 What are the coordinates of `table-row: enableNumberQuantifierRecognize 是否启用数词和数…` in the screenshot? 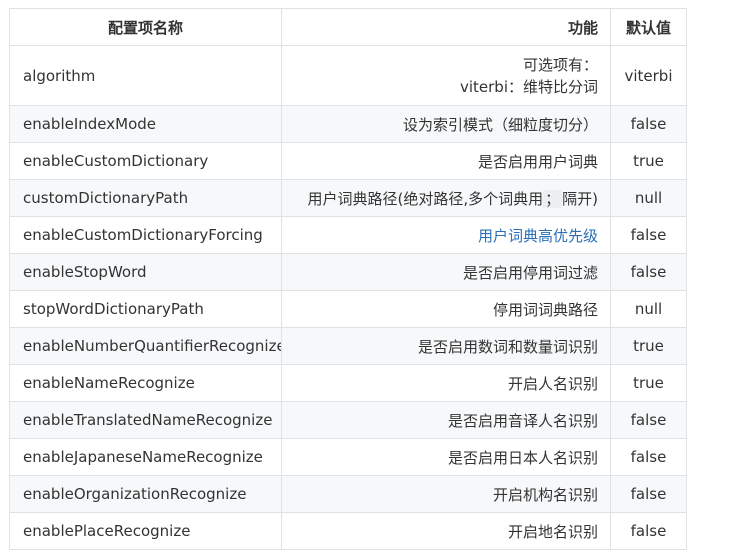 It's located at (348, 346).